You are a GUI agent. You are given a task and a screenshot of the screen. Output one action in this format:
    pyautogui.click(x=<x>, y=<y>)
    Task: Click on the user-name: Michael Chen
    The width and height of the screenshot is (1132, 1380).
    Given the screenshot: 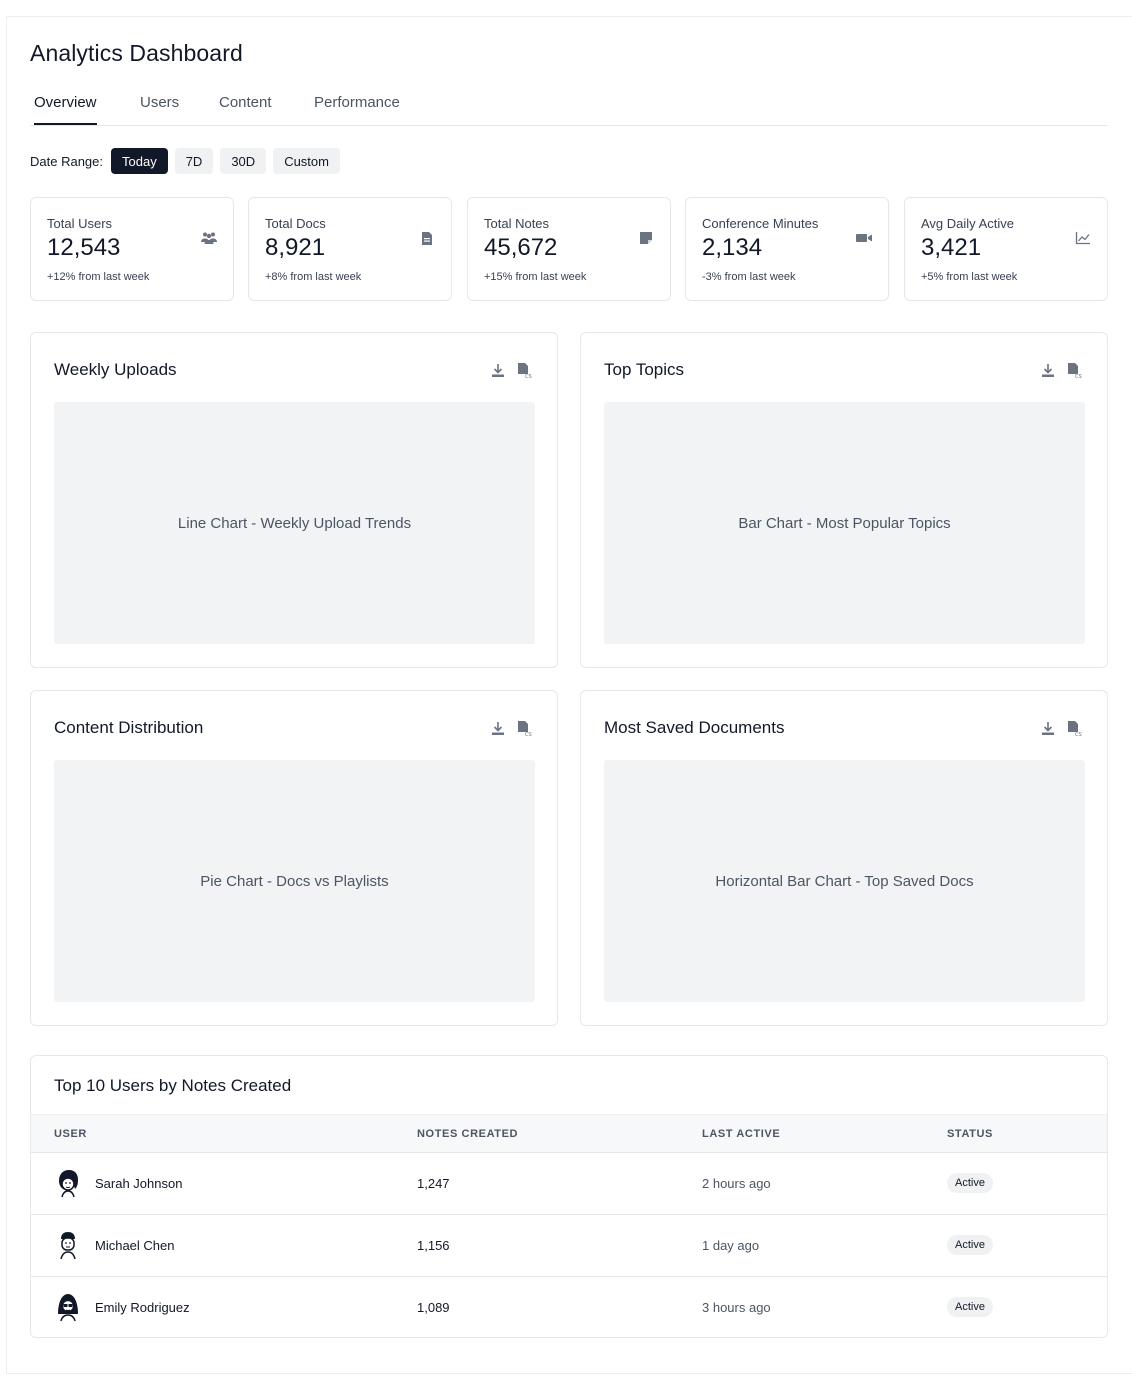 What is the action you would take?
    pyautogui.click(x=135, y=1245)
    